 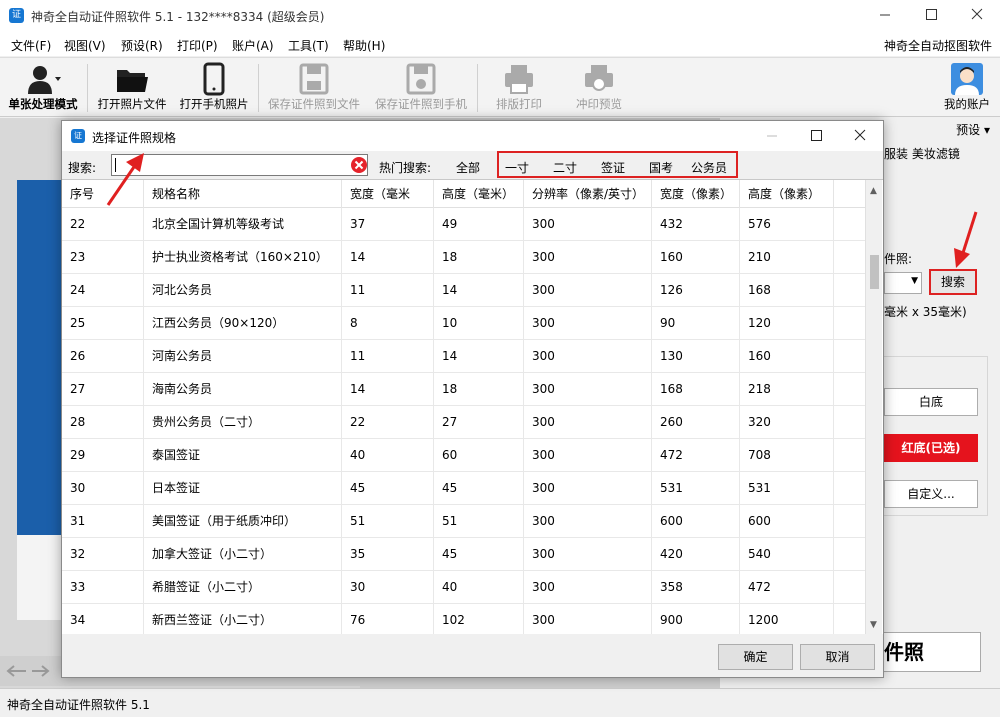 I want to click on cell-width-px: 168, so click(x=696, y=389).